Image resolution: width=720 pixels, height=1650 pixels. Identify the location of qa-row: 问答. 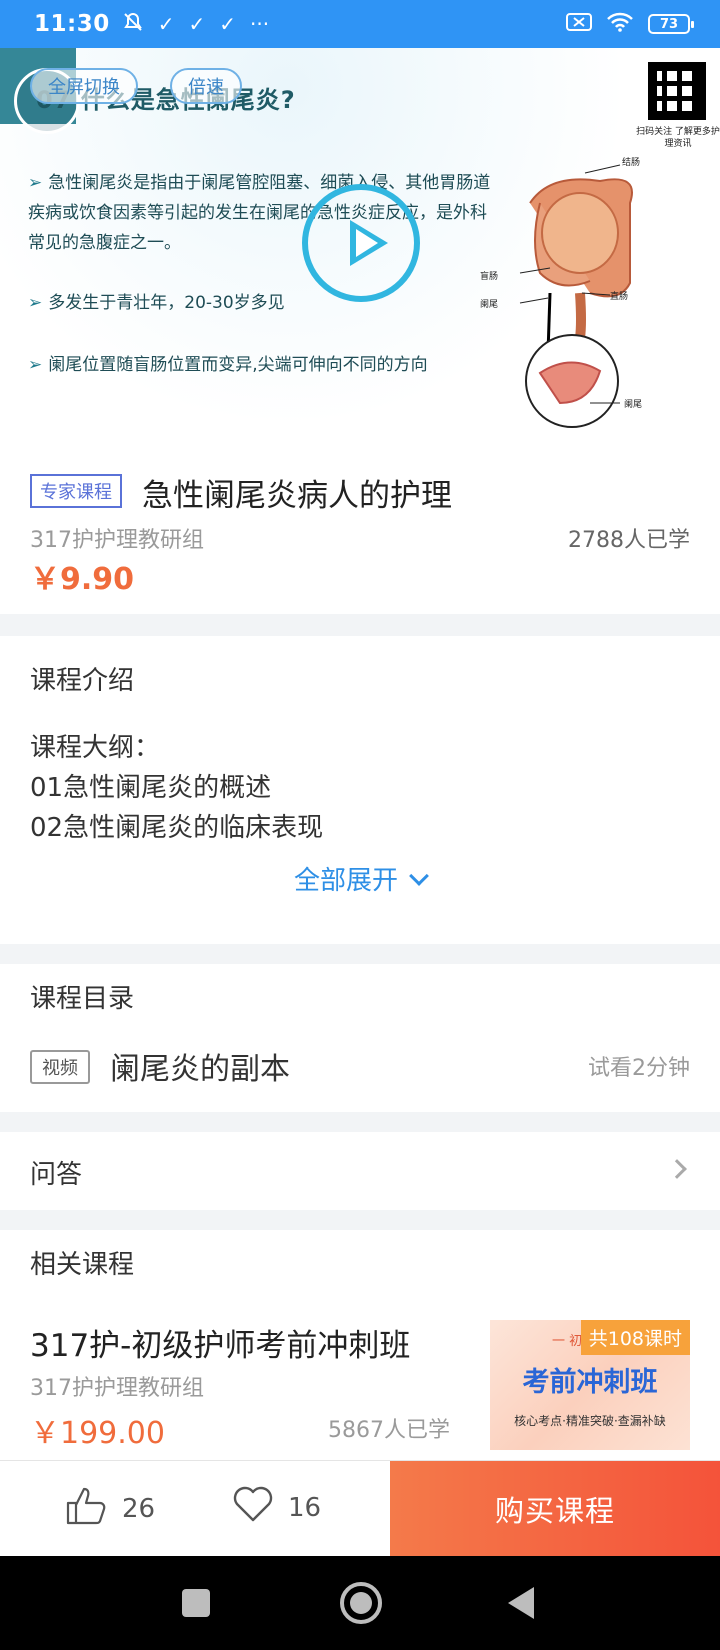
(360, 1171).